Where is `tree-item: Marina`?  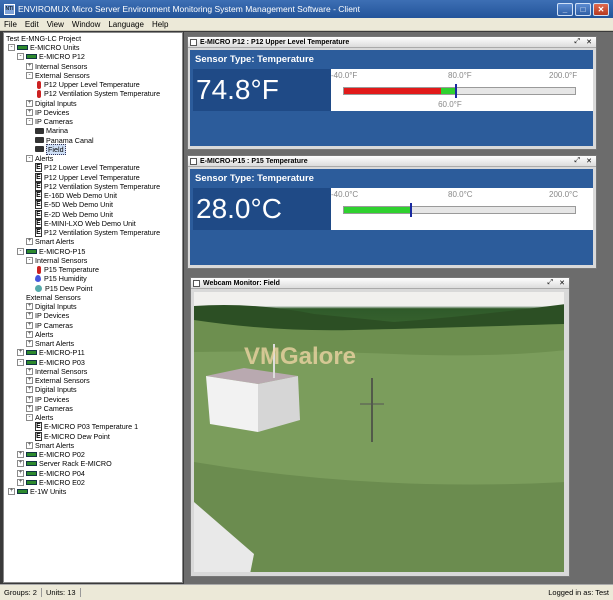 tree-item: Marina is located at coordinates (51, 130).